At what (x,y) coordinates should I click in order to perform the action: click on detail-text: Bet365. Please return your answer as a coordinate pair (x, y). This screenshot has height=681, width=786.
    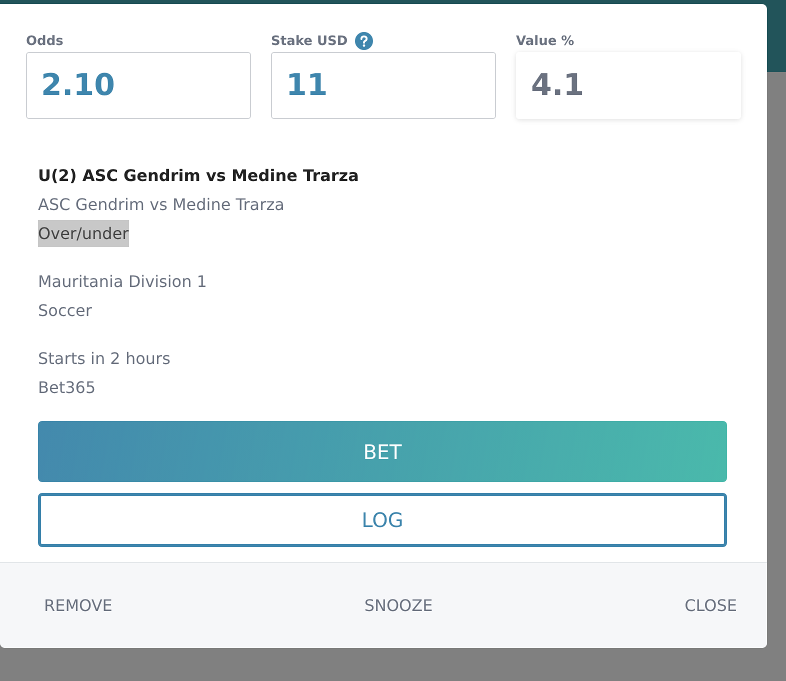
    Looking at the image, I should click on (67, 388).